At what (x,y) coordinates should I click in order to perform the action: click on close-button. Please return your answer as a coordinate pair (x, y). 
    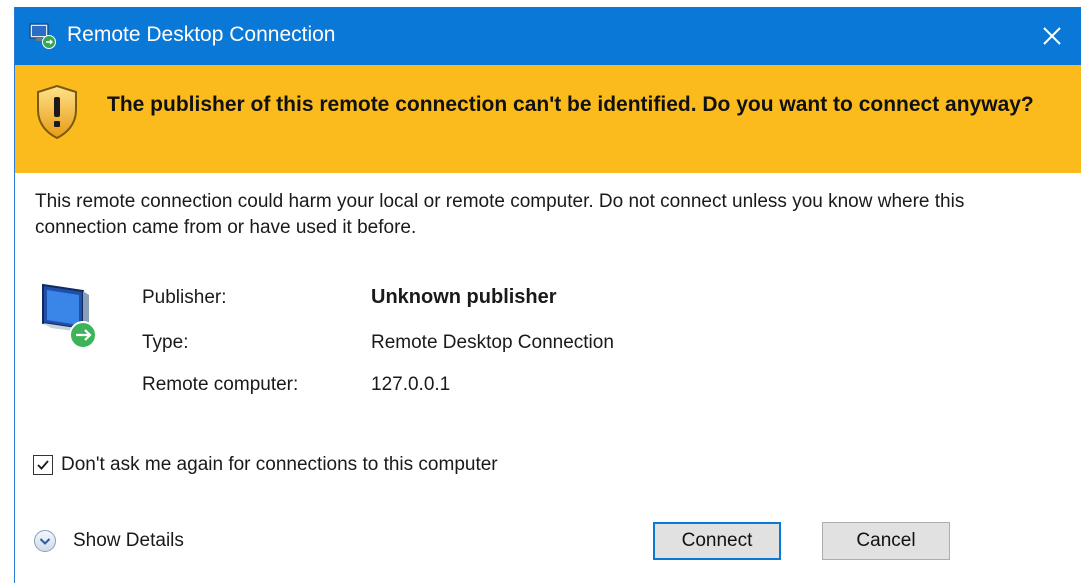
    Looking at the image, I should click on (1052, 36).